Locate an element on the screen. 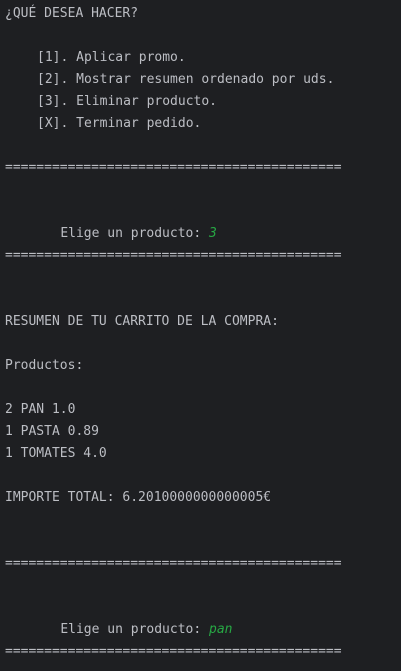 The height and width of the screenshot is (671, 401). menu-option-x: [X]. Terminar pedido. is located at coordinates (119, 123).